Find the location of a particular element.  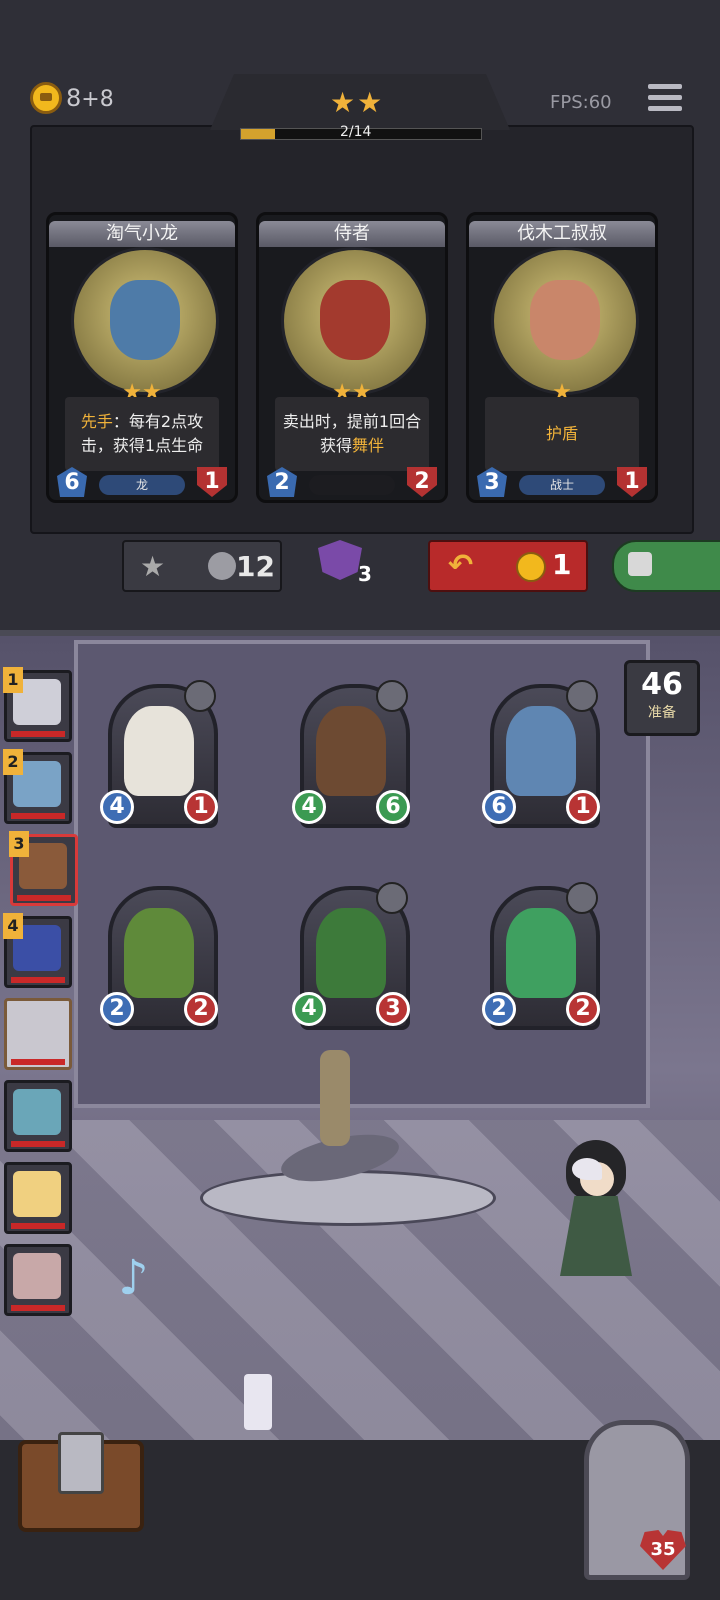

ability-keyword: 先手 is located at coordinates (96, 421).